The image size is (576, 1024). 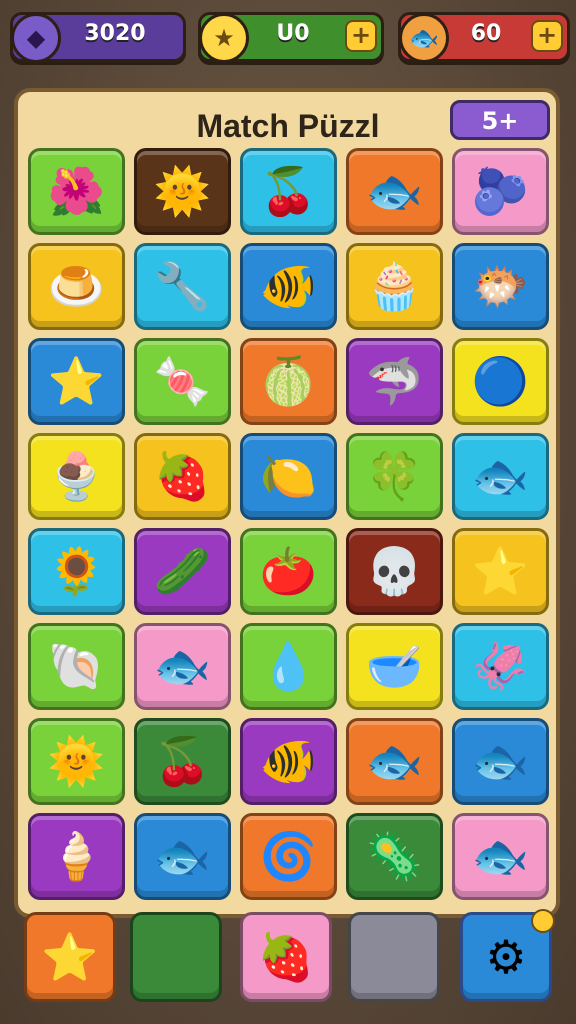 I want to click on clover-icon: 🍀, so click(x=394, y=476).